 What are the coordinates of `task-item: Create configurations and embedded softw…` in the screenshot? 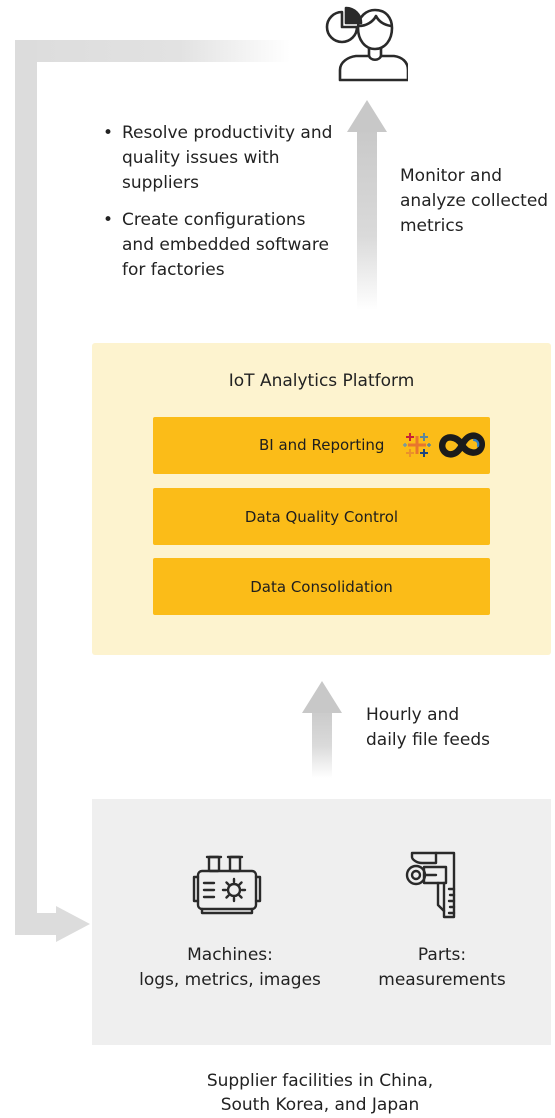 It's located at (220, 245).